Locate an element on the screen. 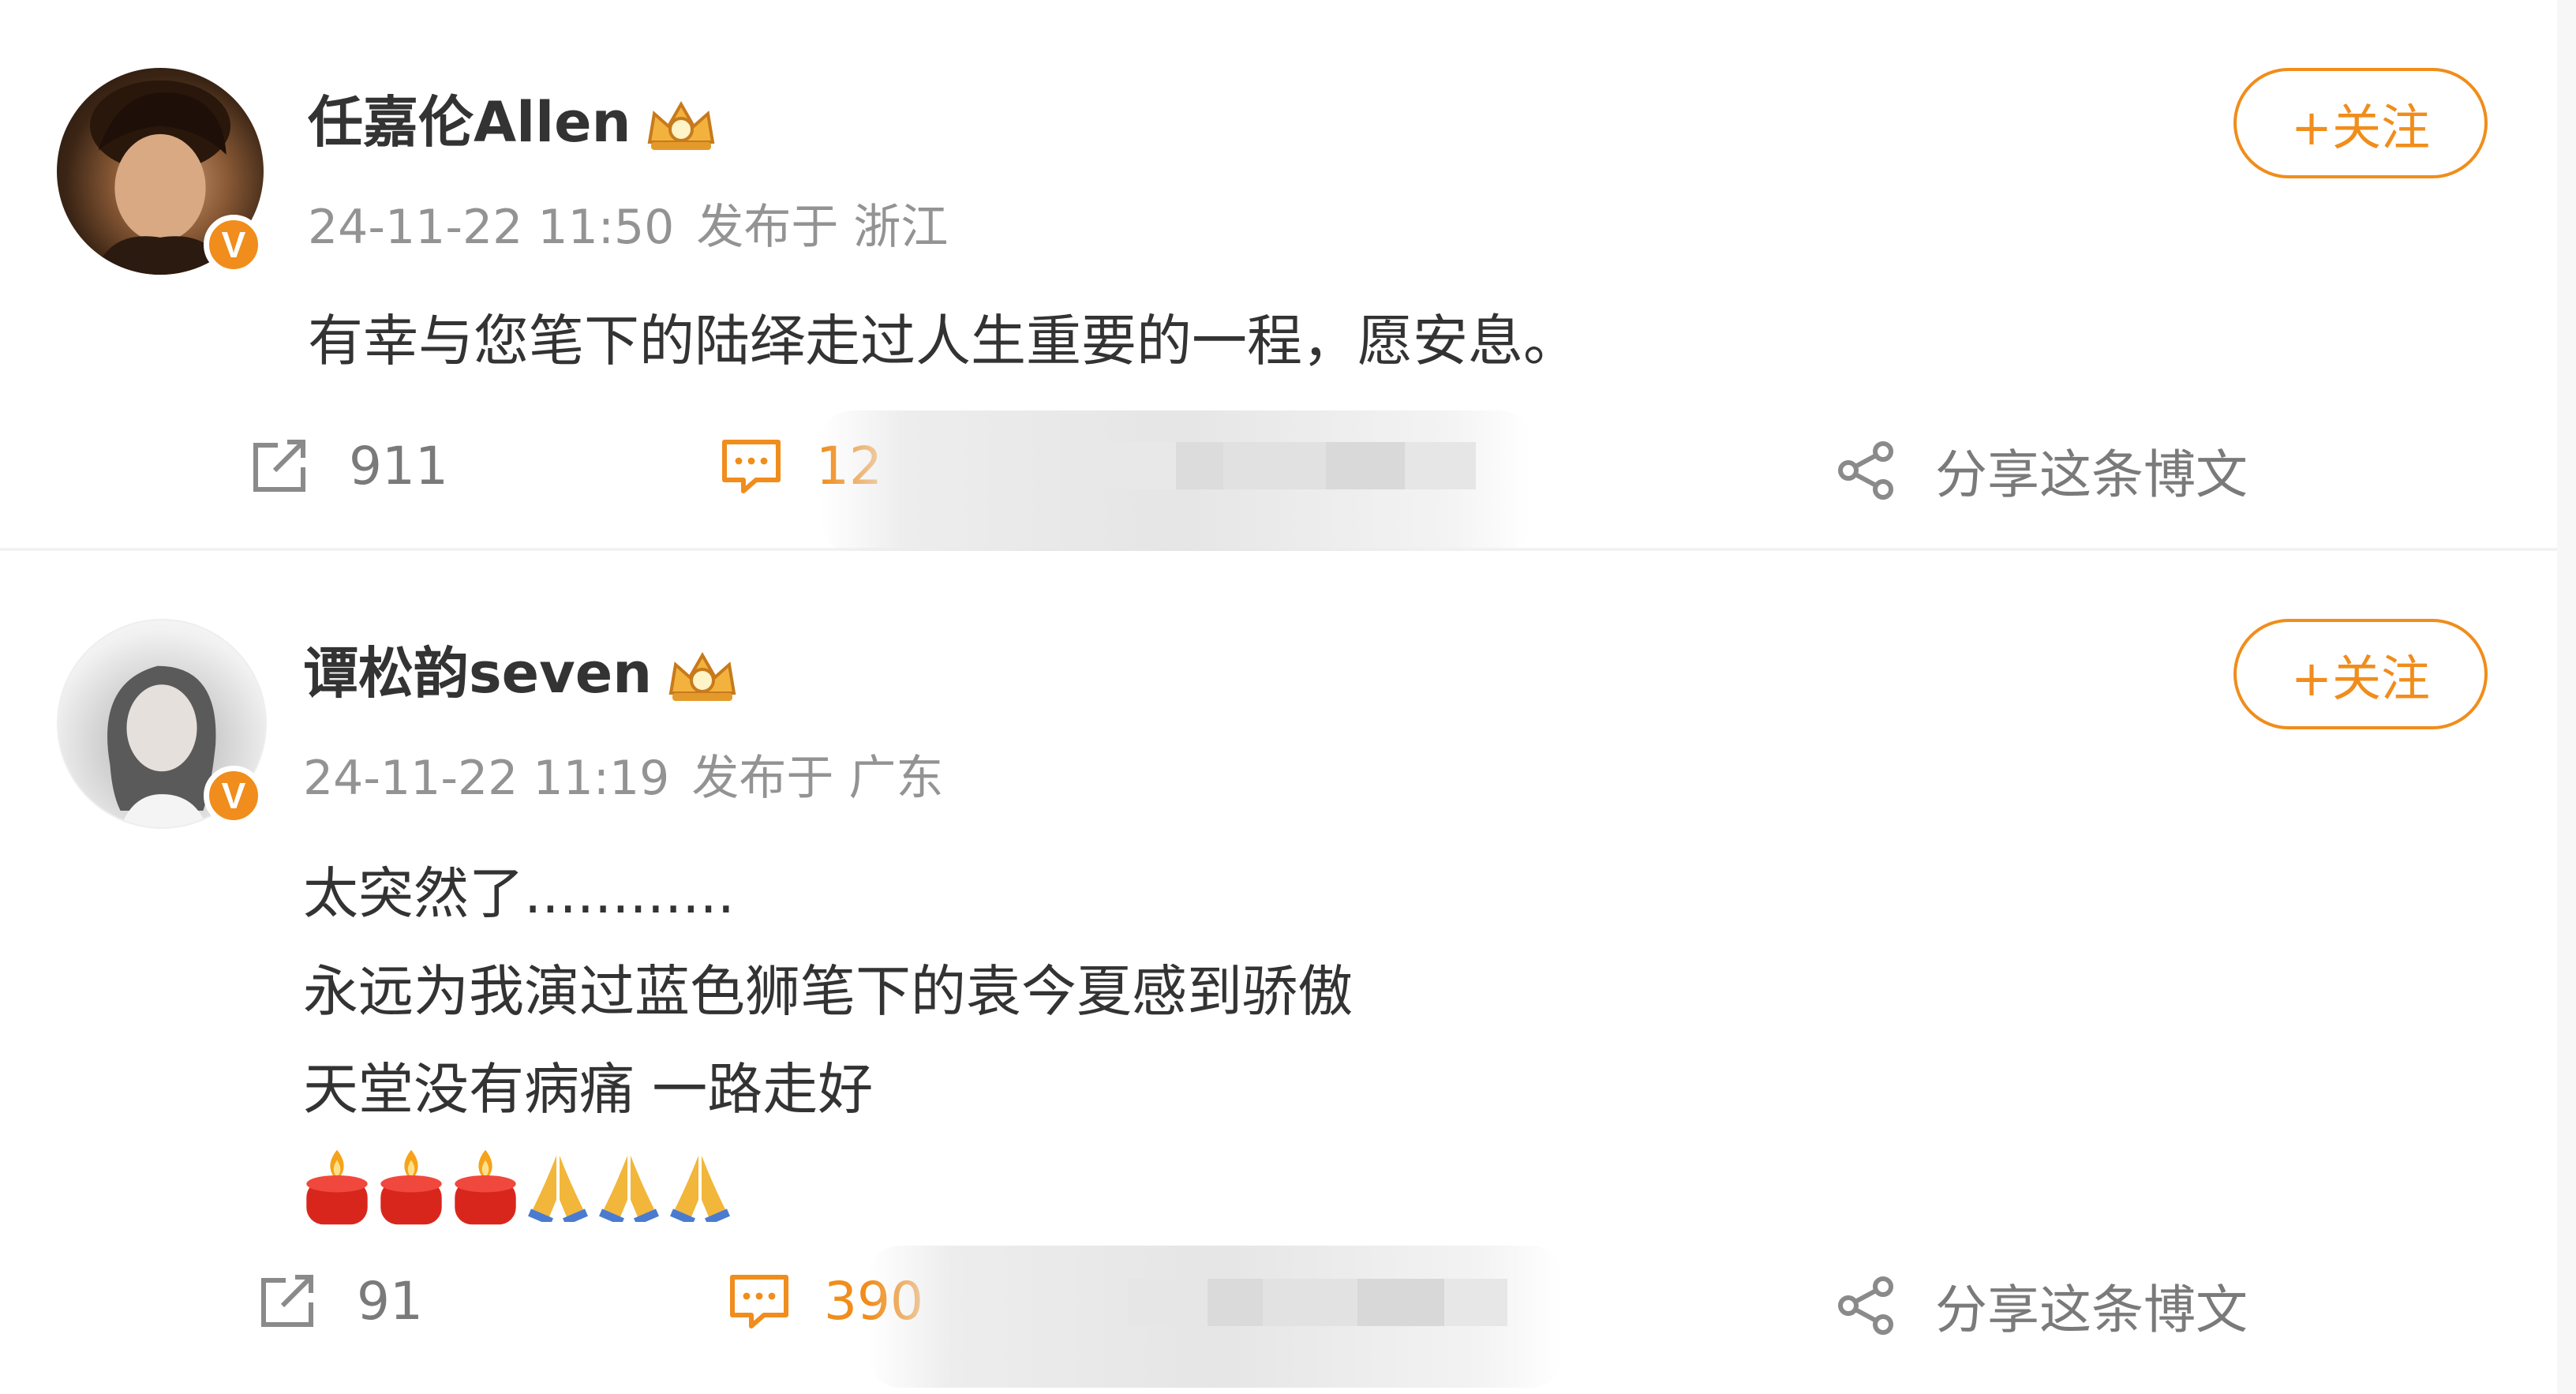 This screenshot has height=1394, width=2576. repost-count: 91 is located at coordinates (390, 1301).